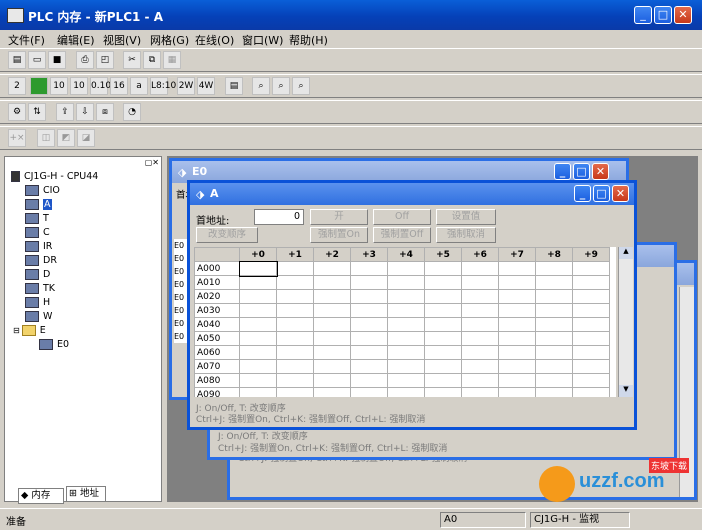 The image size is (702, 530). What do you see at coordinates (37, 60) in the screenshot?
I see `open-icon: ▭` at bounding box center [37, 60].